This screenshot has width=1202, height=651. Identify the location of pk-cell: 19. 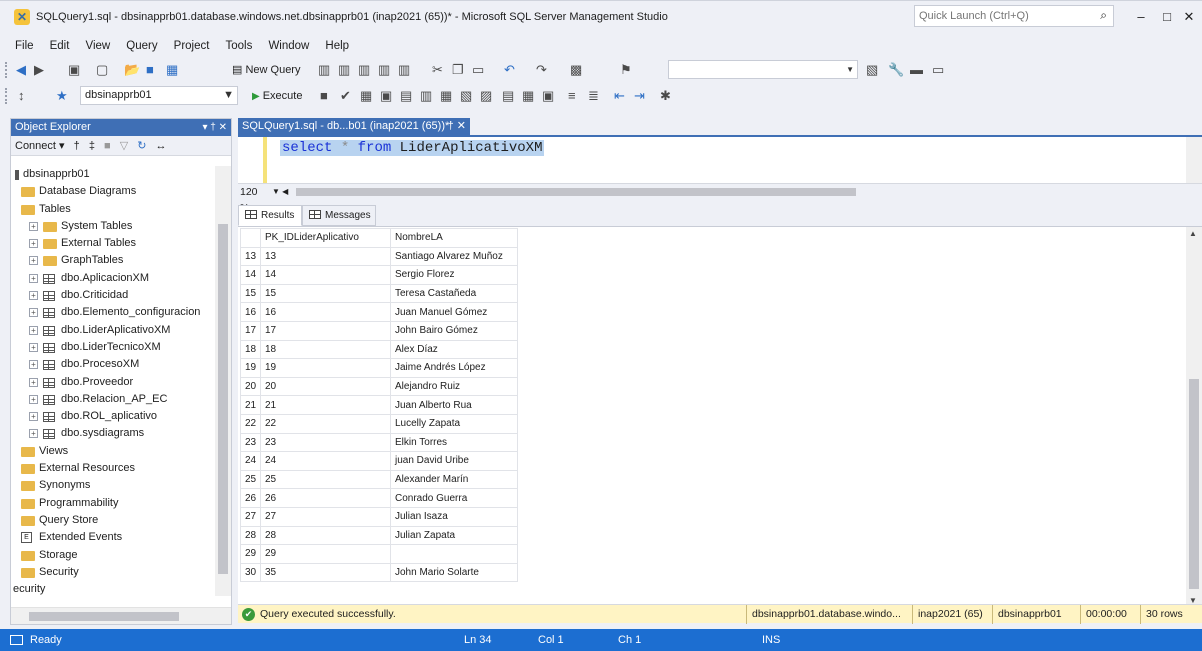
(325, 368).